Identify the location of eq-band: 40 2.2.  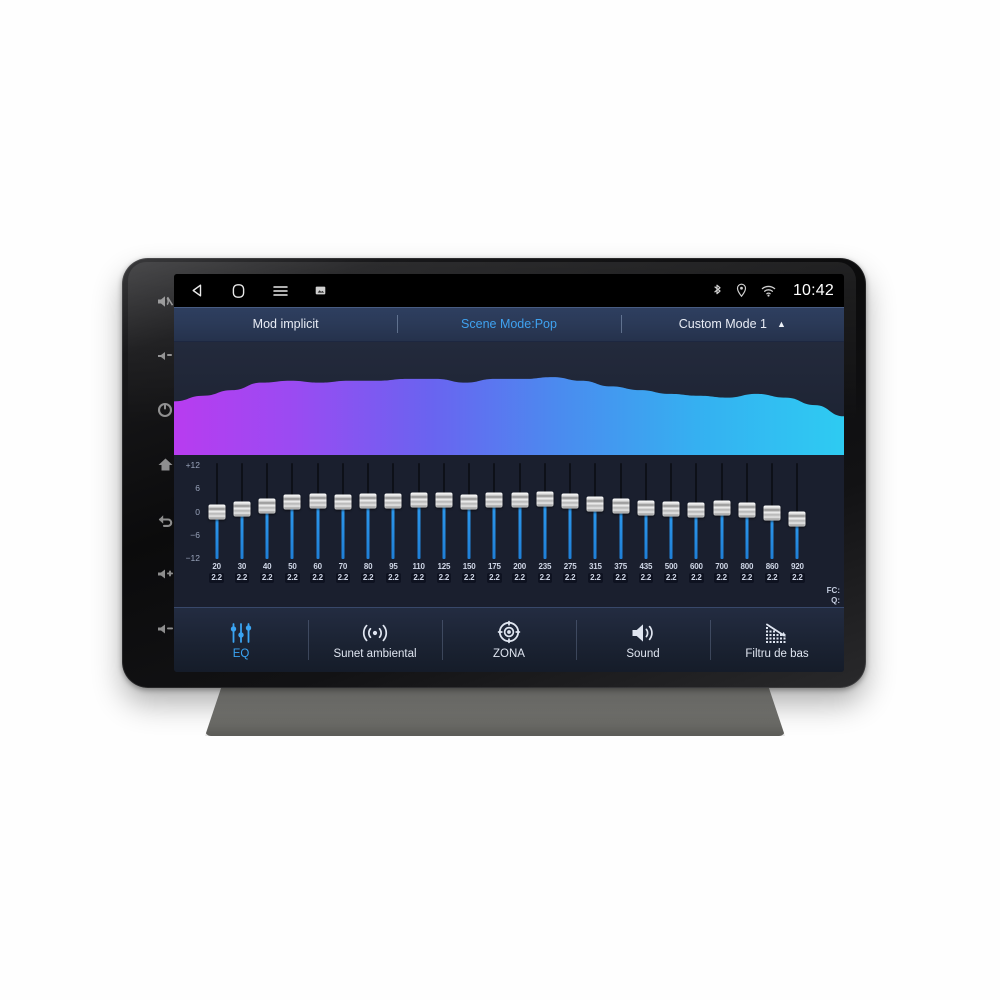
(267, 534).